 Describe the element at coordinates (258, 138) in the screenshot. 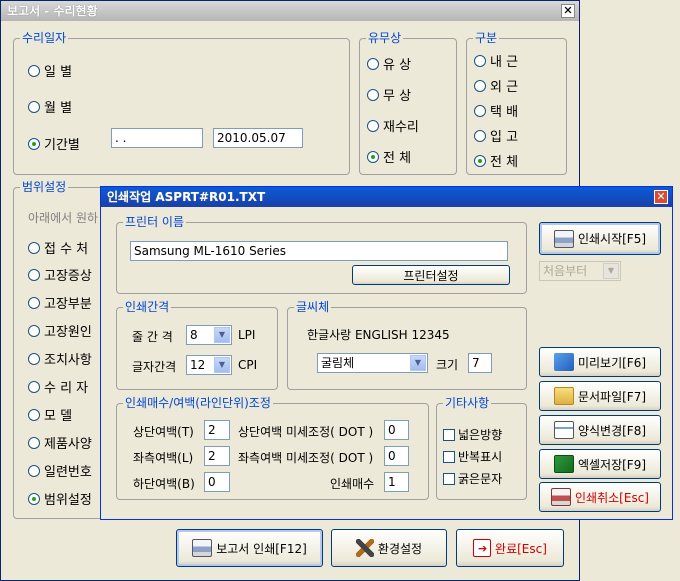

I see `date-to-input: 2010.05.07` at that location.